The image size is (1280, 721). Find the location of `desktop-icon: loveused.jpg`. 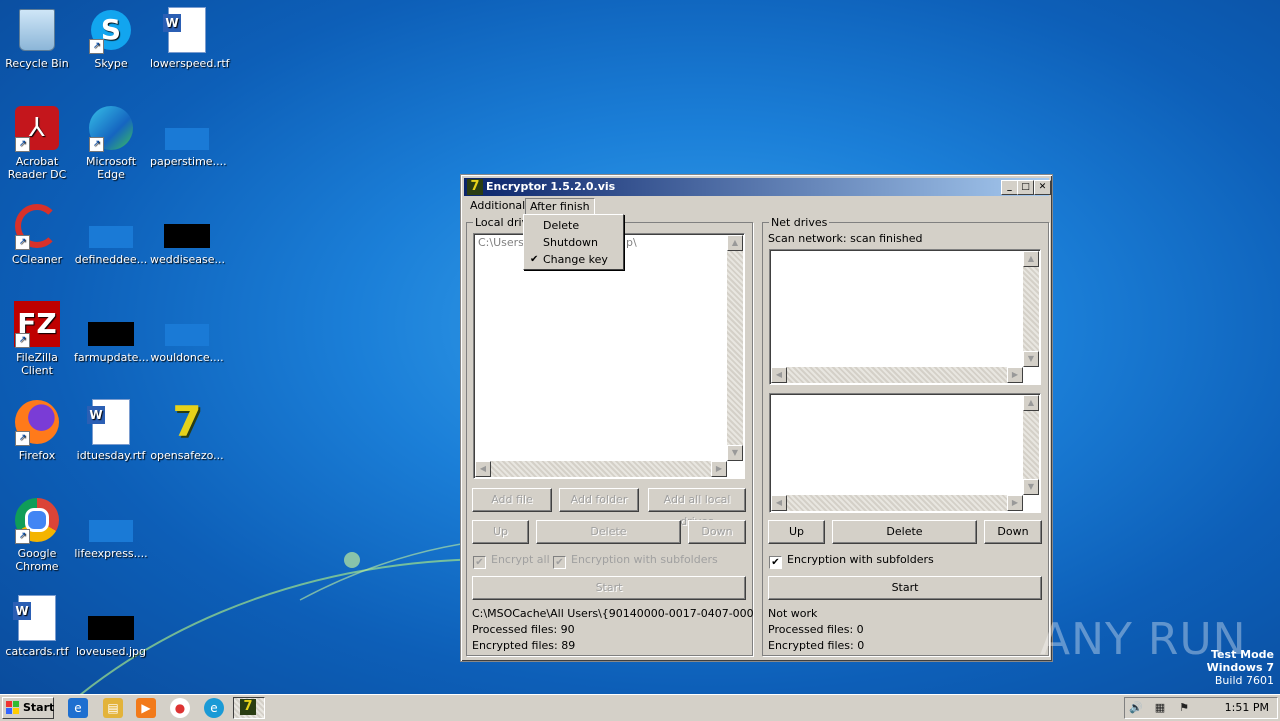

desktop-icon: loveused.jpg is located at coordinates (111, 626).